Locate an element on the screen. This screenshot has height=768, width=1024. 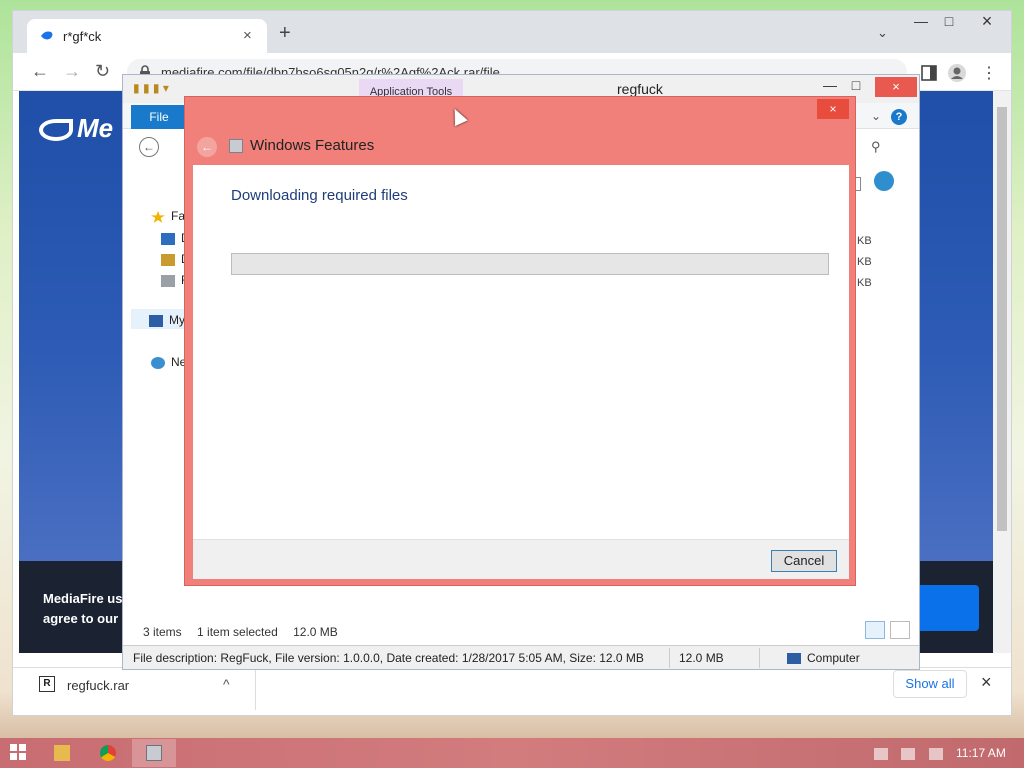
explorer-search-icon: ⚲ is located at coordinates (876, 147).